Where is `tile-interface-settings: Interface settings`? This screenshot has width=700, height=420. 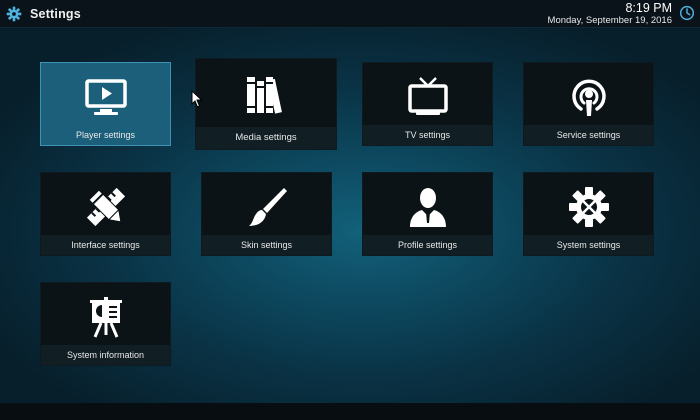 tile-interface-settings: Interface settings is located at coordinates (105, 214).